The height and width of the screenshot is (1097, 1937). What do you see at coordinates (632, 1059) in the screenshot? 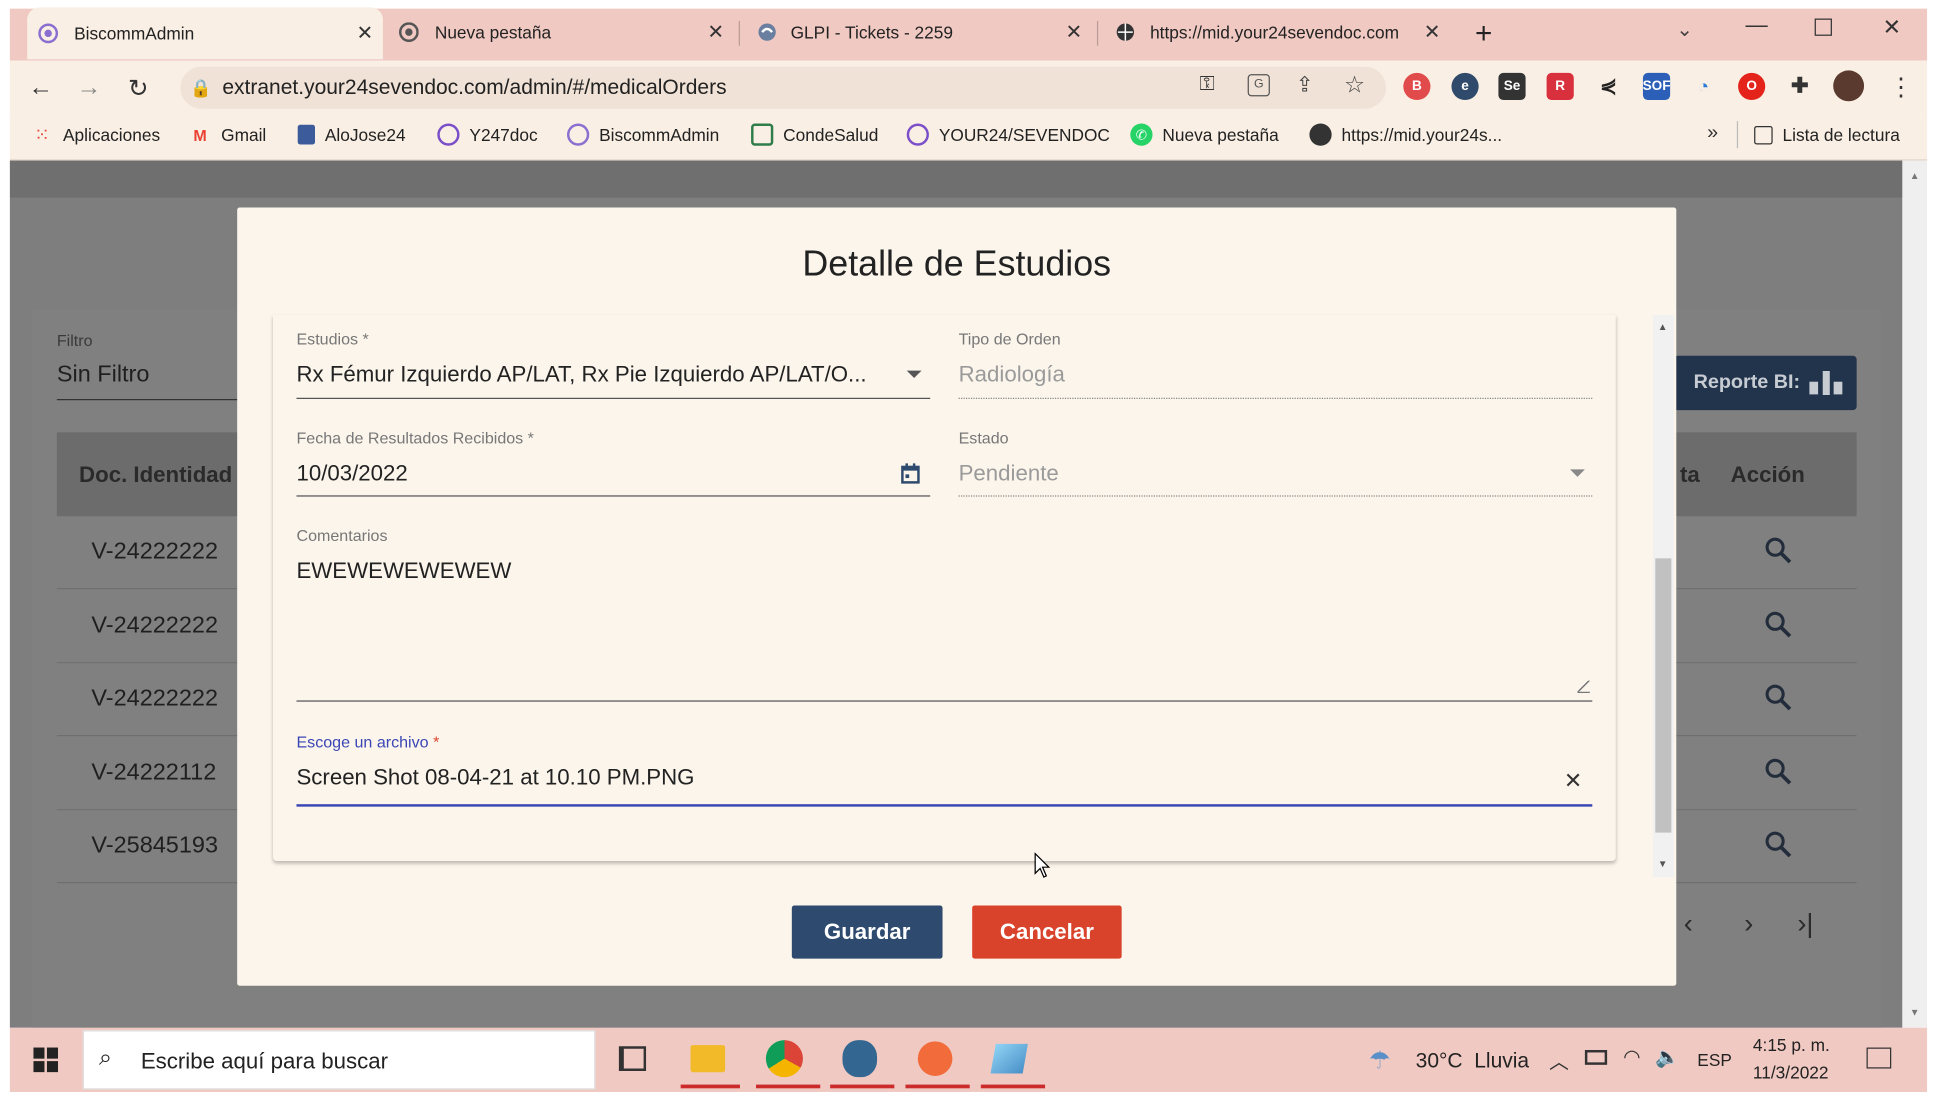
I see `task-view-icon` at bounding box center [632, 1059].